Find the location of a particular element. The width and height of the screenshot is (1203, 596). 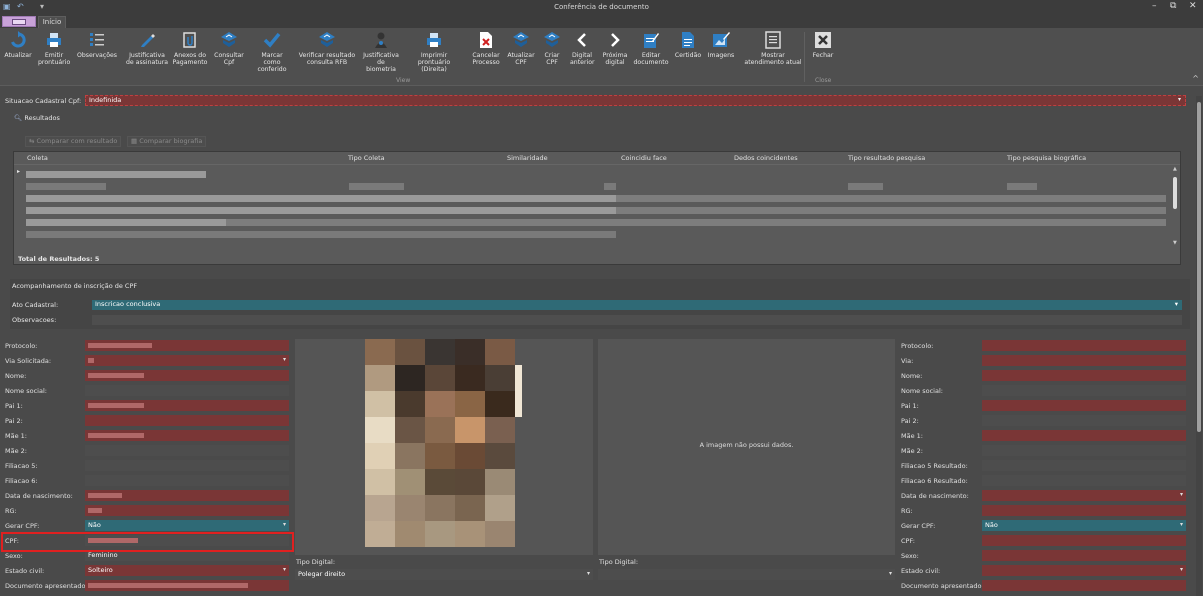

ato-cadastral-select: Inscricao conclusiva ▾ is located at coordinates (637, 305).